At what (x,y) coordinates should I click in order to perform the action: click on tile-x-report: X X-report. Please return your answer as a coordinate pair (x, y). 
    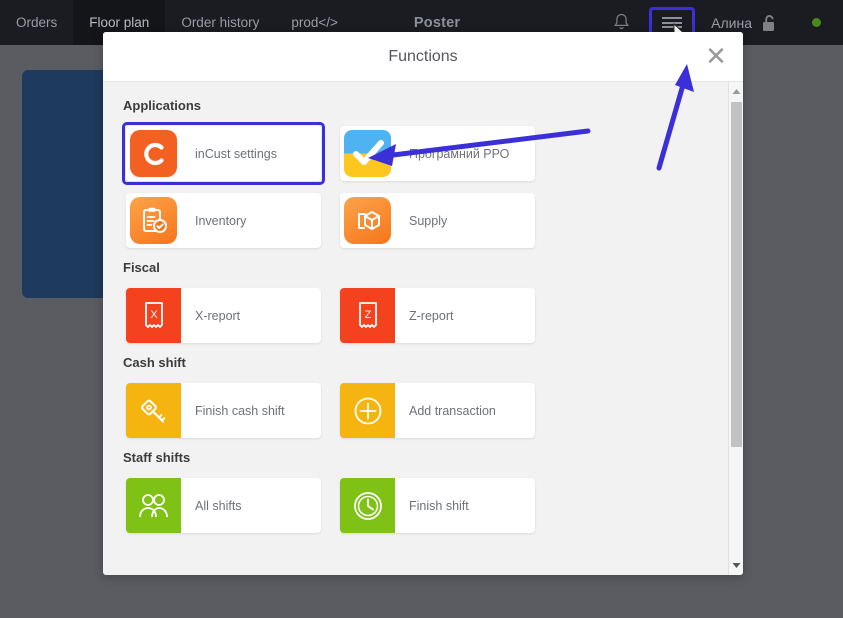
    Looking at the image, I should click on (223, 315).